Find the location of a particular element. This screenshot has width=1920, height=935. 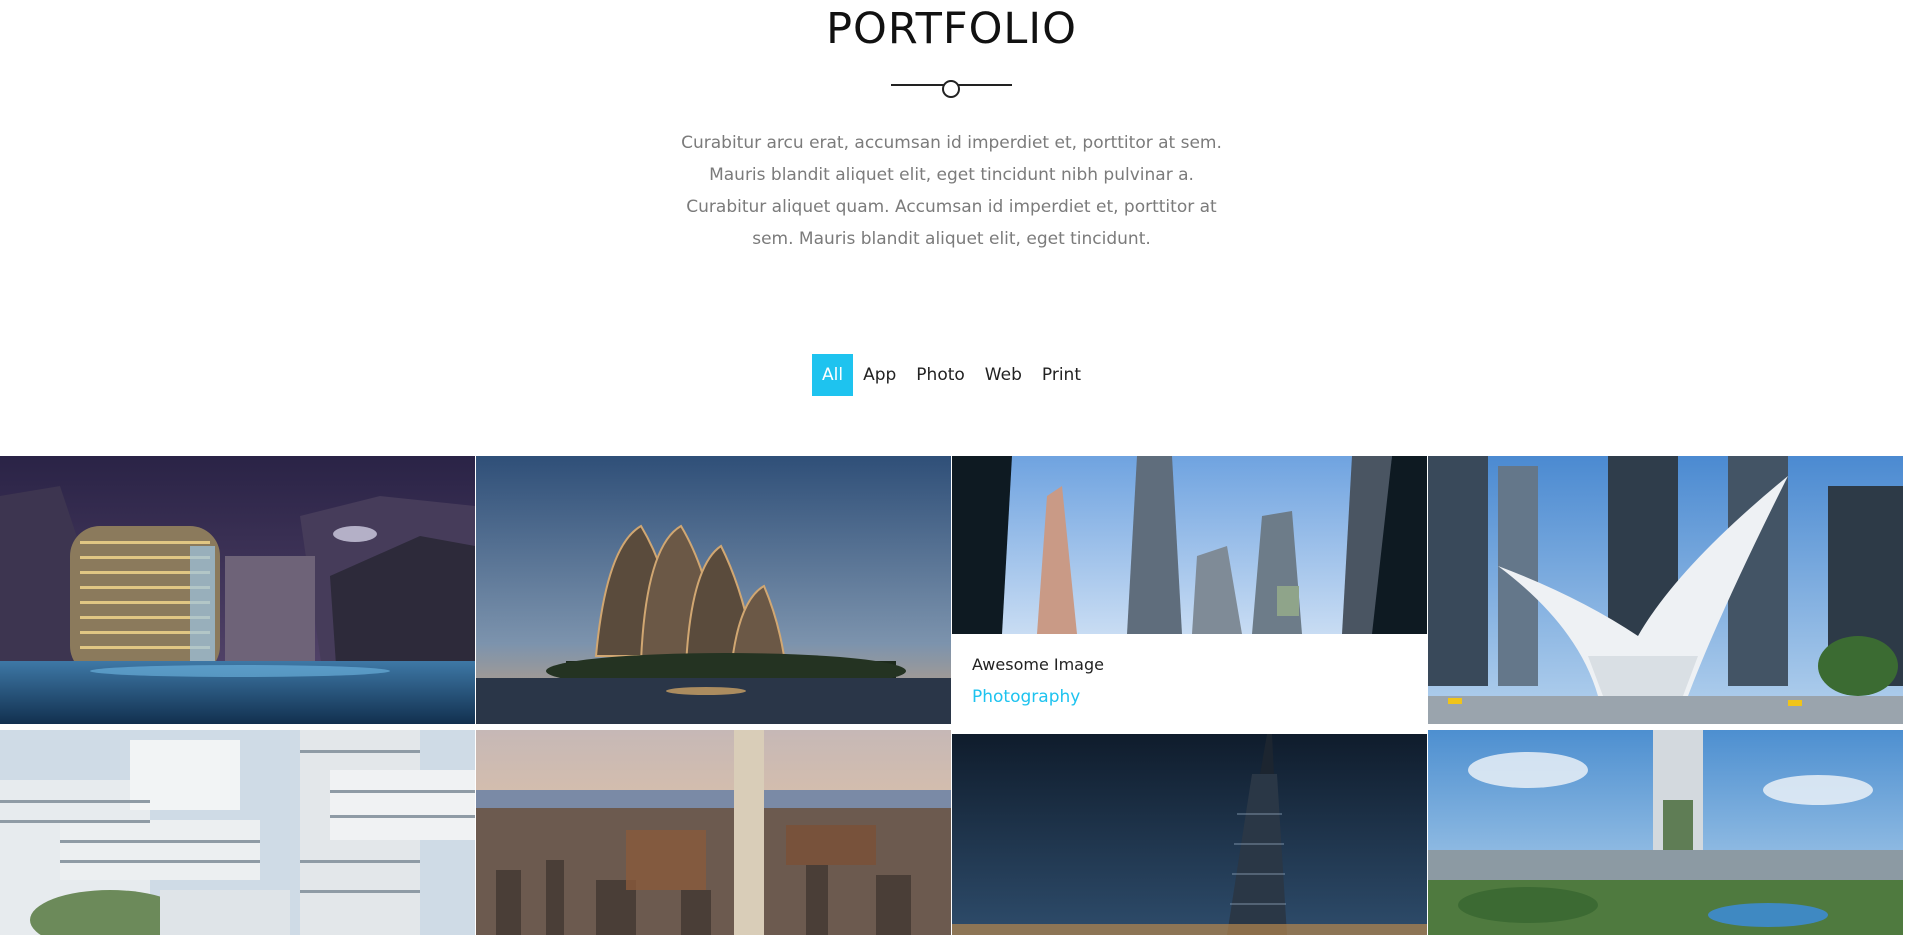

filter-all: All is located at coordinates (833, 375).